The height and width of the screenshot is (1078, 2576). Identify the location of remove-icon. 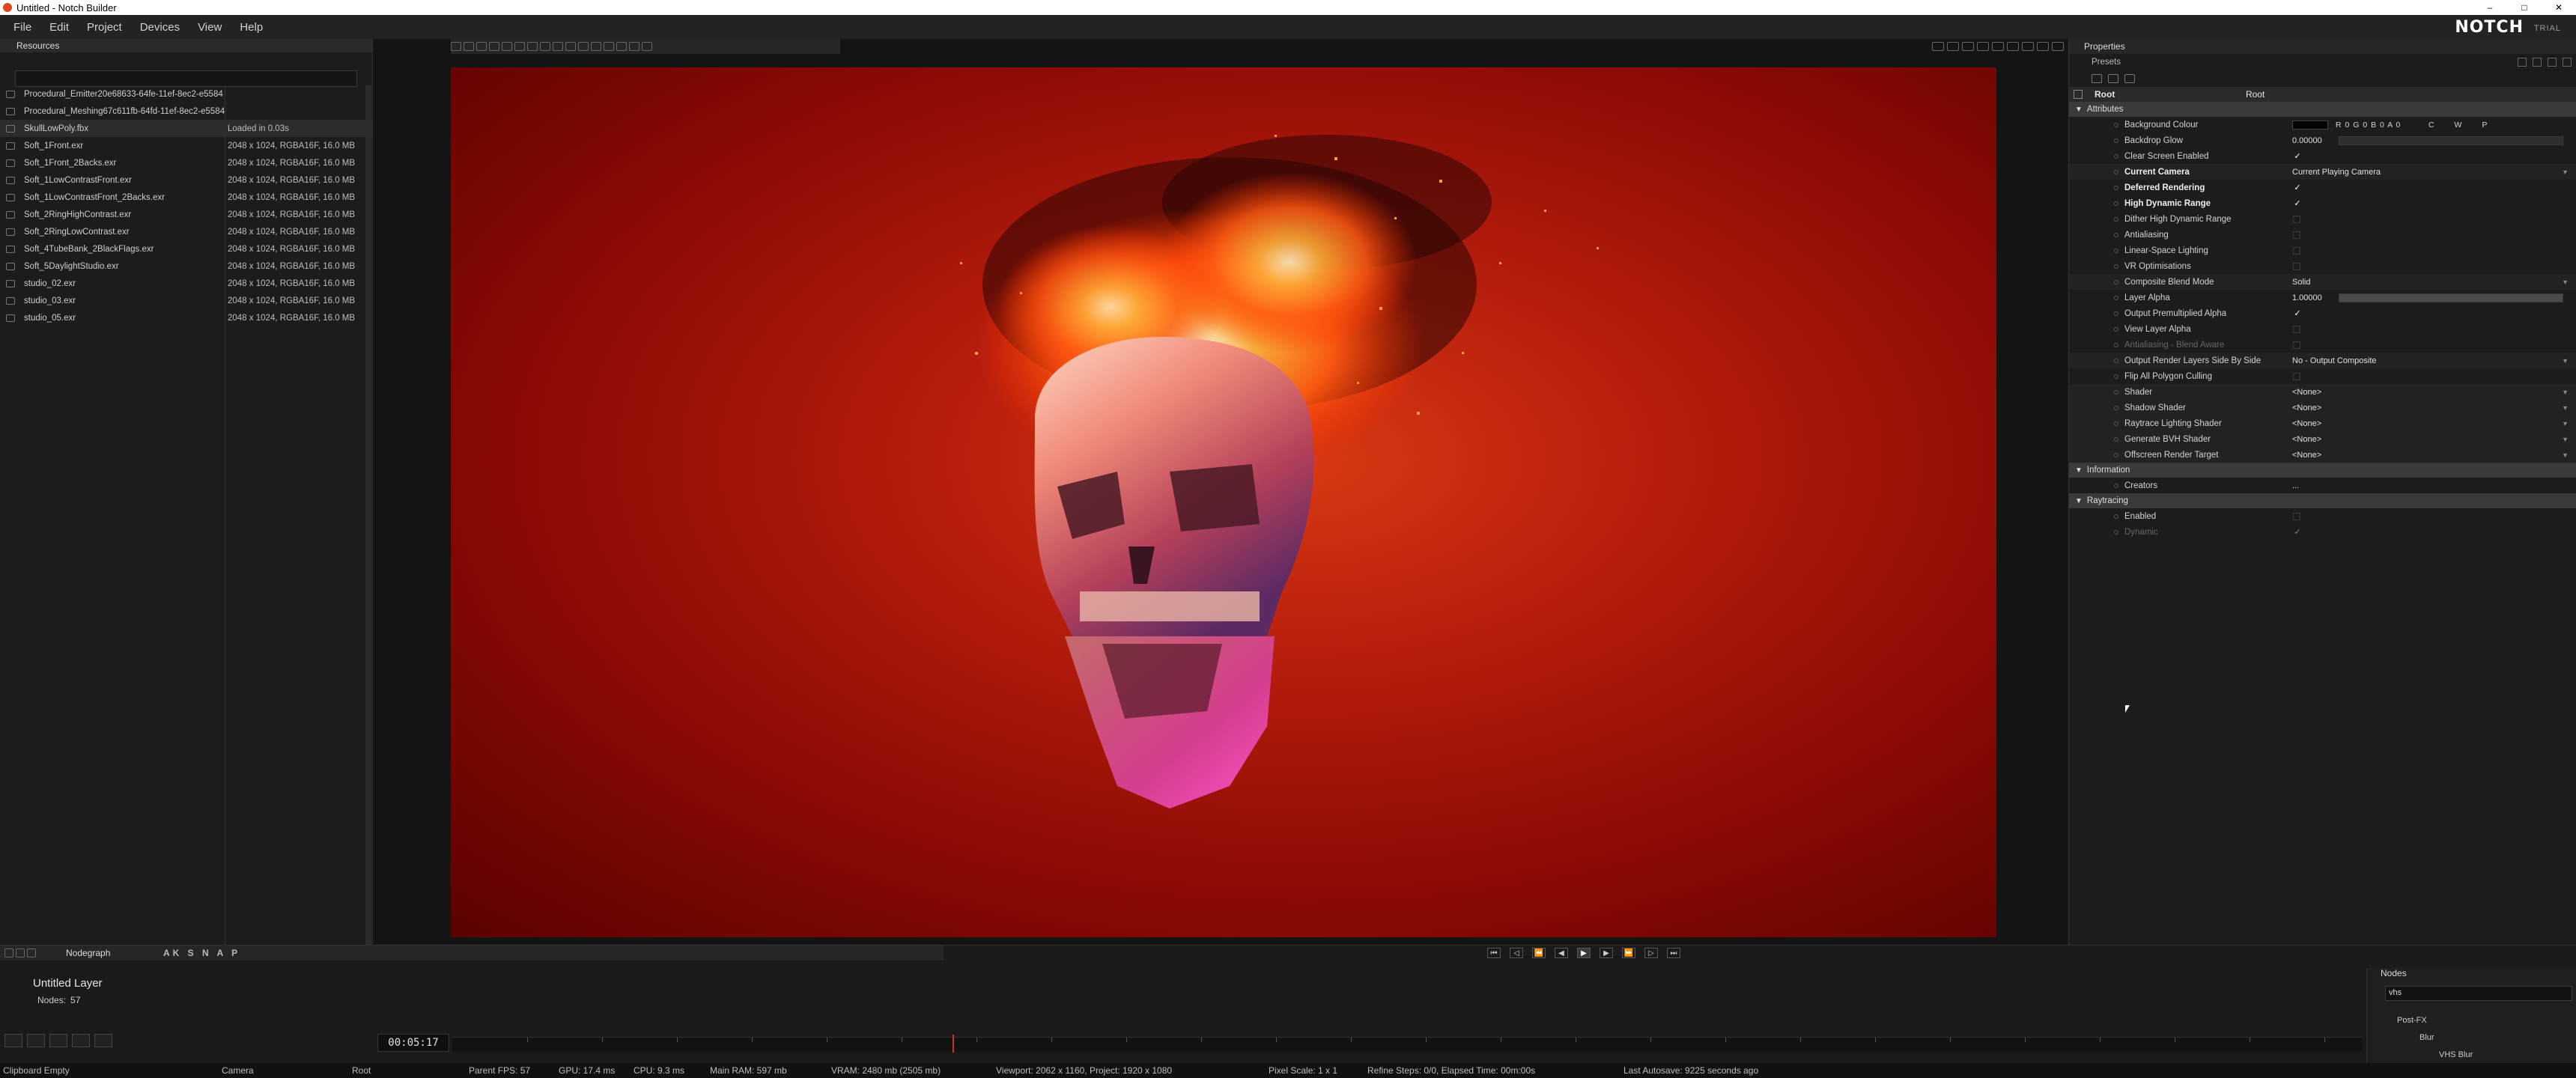
(2552, 62).